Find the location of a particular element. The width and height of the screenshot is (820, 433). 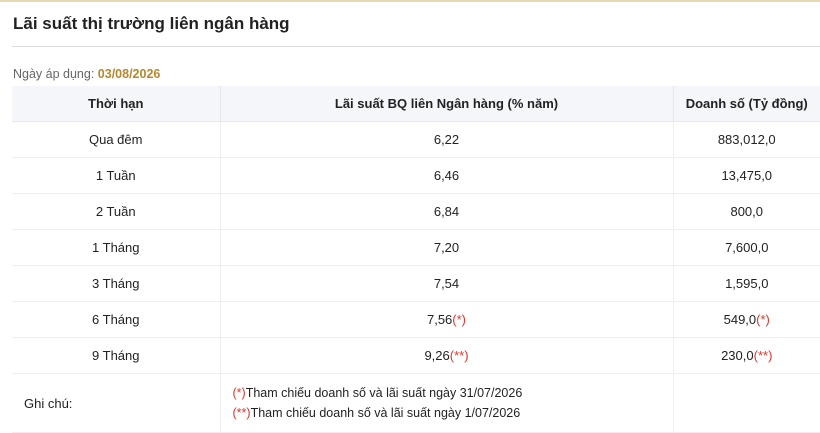

term-cell: 2 Tuần is located at coordinates (116, 211).